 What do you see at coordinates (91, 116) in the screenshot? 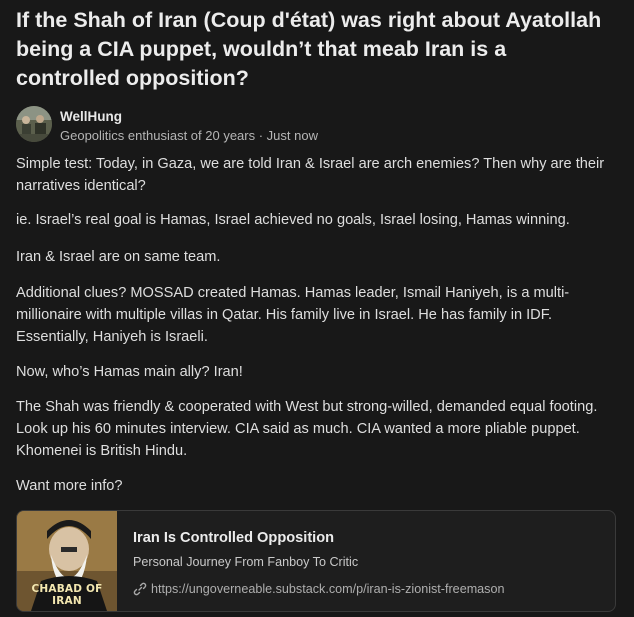
I see `author-name: WellHung` at bounding box center [91, 116].